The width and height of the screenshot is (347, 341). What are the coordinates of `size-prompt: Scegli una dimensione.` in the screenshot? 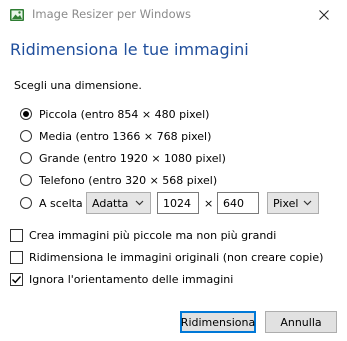 It's located at (78, 85).